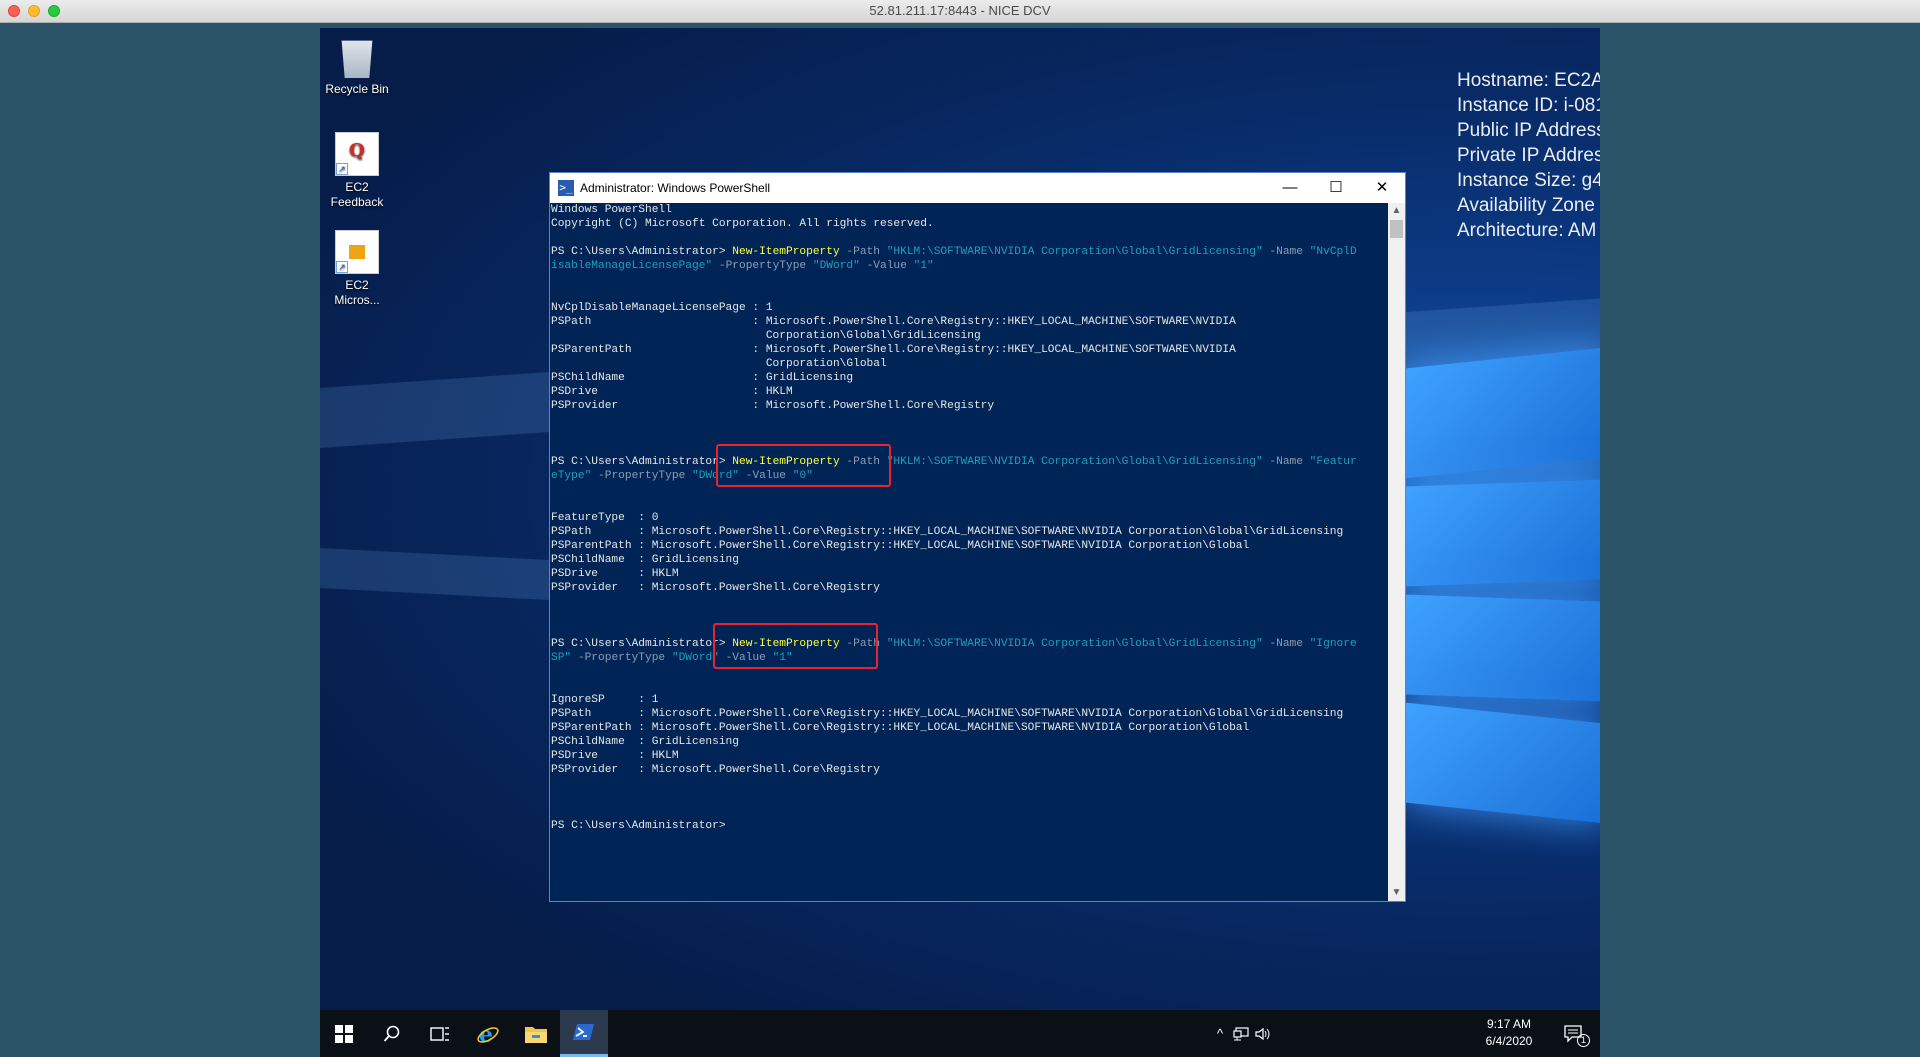 This screenshot has height=1057, width=1920. What do you see at coordinates (1396, 211) in the screenshot?
I see `scroll-up-icon: ▲` at bounding box center [1396, 211].